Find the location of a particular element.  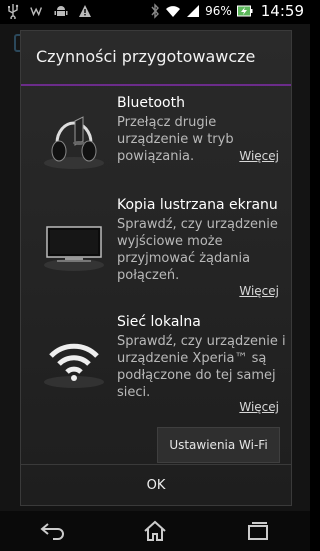

notification-icons is located at coordinates (49, 11).